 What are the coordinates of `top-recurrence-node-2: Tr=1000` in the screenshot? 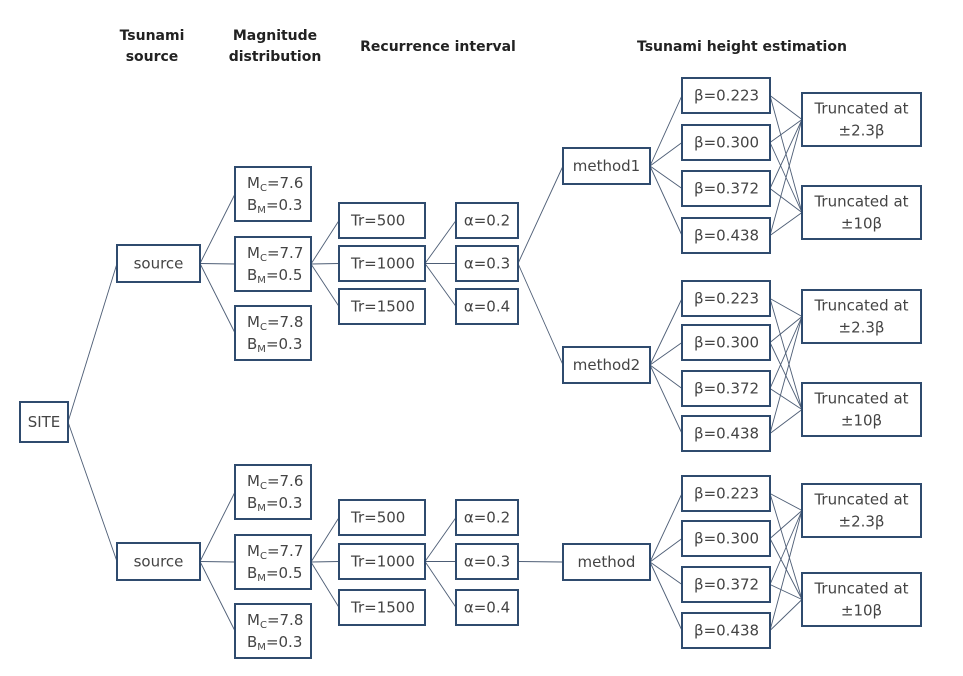 It's located at (382, 263).